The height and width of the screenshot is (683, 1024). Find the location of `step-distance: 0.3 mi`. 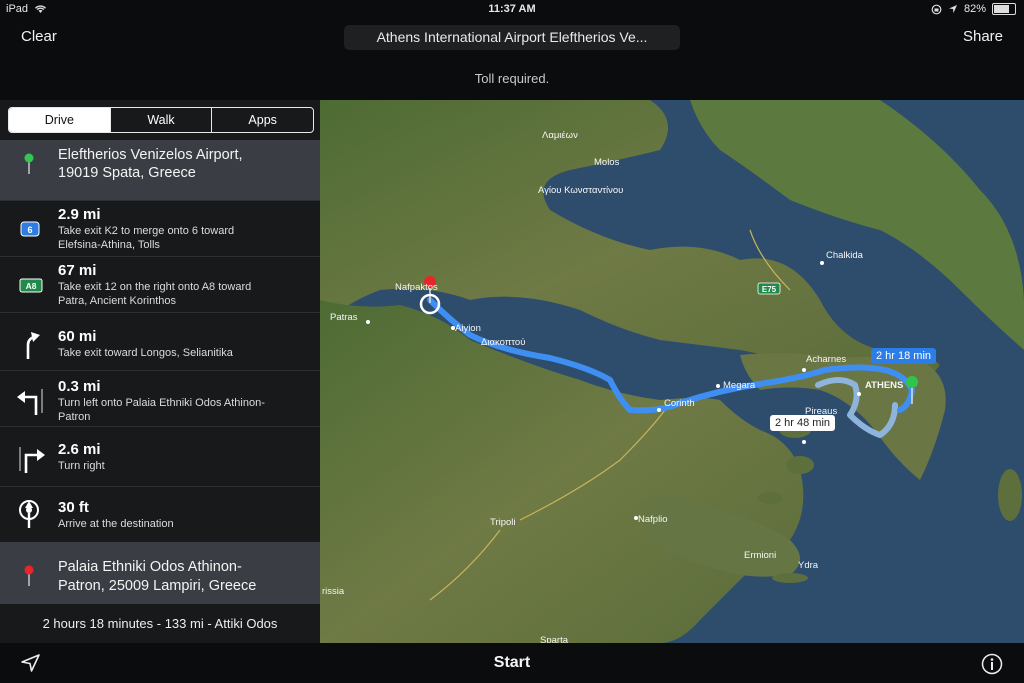

step-distance: 0.3 mi is located at coordinates (79, 386).